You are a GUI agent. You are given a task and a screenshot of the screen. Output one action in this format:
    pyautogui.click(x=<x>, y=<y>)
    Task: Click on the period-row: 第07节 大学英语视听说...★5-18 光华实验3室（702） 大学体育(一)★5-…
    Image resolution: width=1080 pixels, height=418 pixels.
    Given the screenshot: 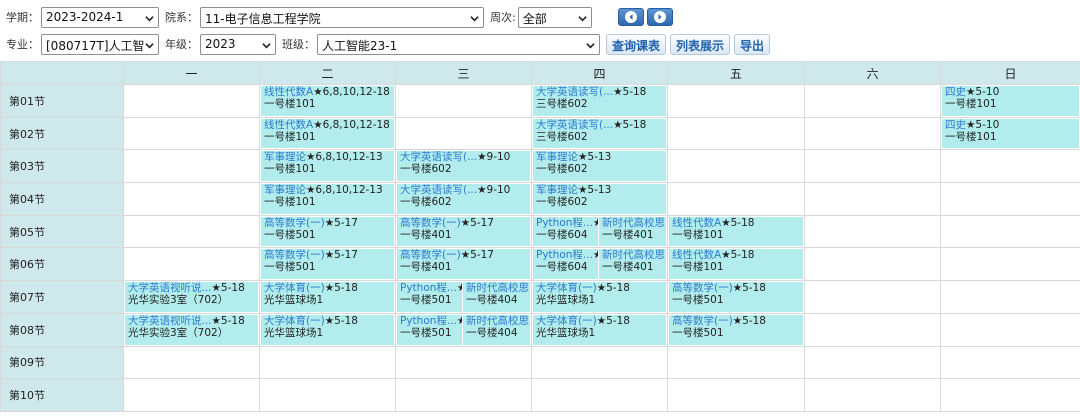 What is the action you would take?
    pyautogui.click(x=540, y=297)
    